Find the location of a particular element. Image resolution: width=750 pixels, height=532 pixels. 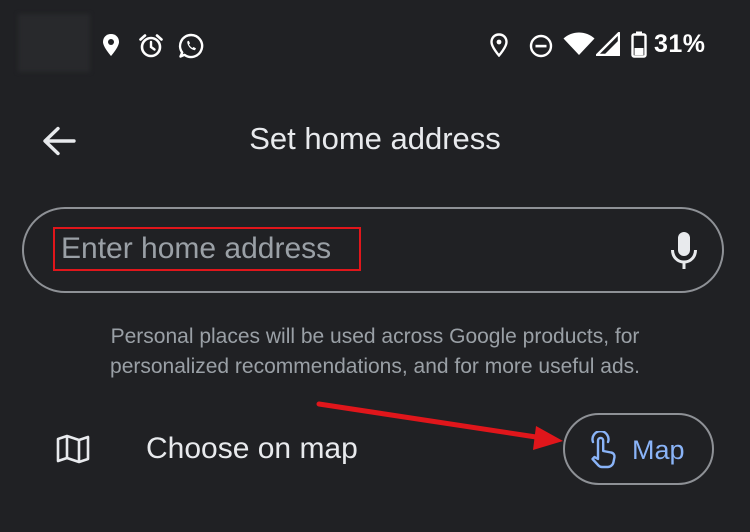

map-button: Map is located at coordinates (638, 449).